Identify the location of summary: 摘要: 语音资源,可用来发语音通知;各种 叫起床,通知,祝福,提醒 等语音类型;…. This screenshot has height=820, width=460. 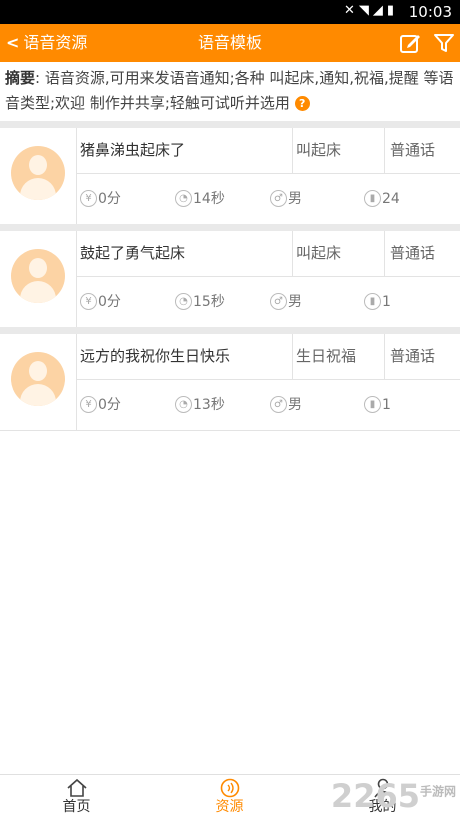
(230, 91).